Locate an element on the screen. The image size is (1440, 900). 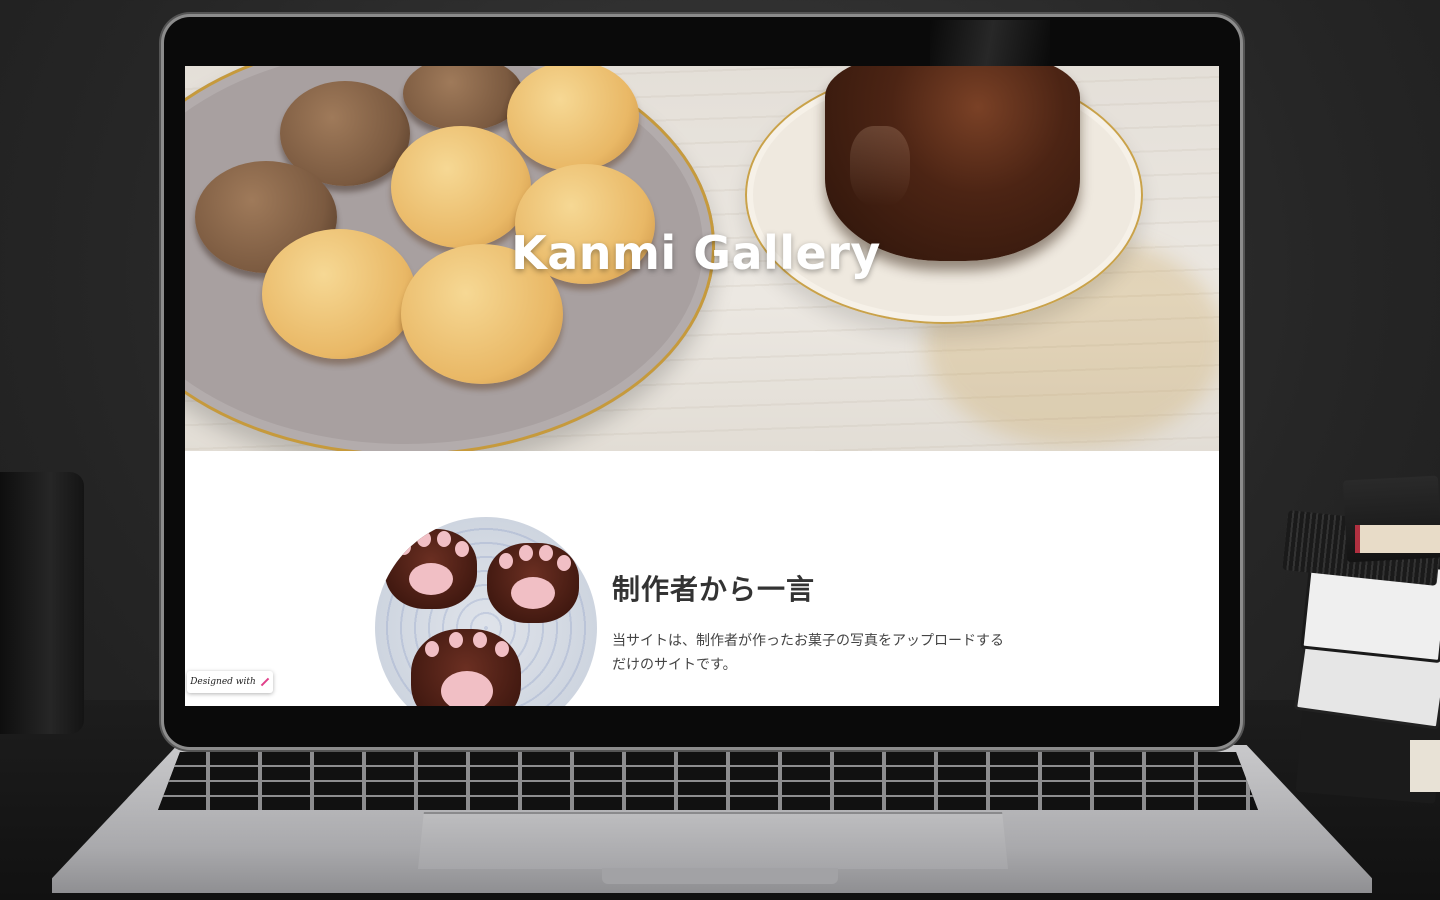
cookie-butter is located at coordinates (573, 118).